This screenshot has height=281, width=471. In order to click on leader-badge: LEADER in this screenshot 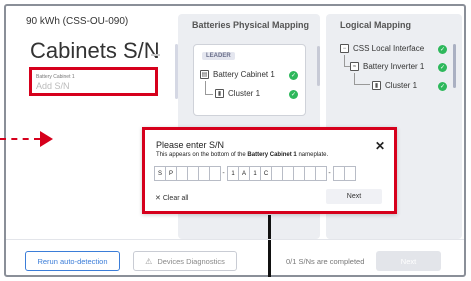, I will do `click(218, 56)`.